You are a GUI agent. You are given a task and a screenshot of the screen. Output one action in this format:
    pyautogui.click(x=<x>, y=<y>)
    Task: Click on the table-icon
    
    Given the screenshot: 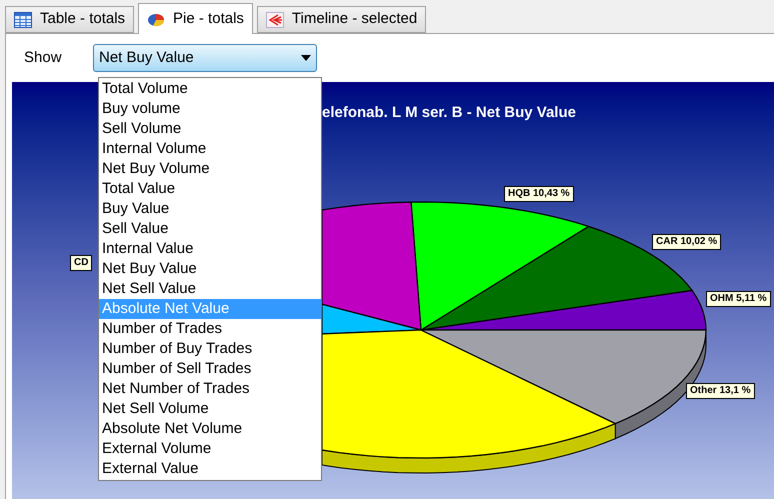 What is the action you would take?
    pyautogui.click(x=23, y=20)
    